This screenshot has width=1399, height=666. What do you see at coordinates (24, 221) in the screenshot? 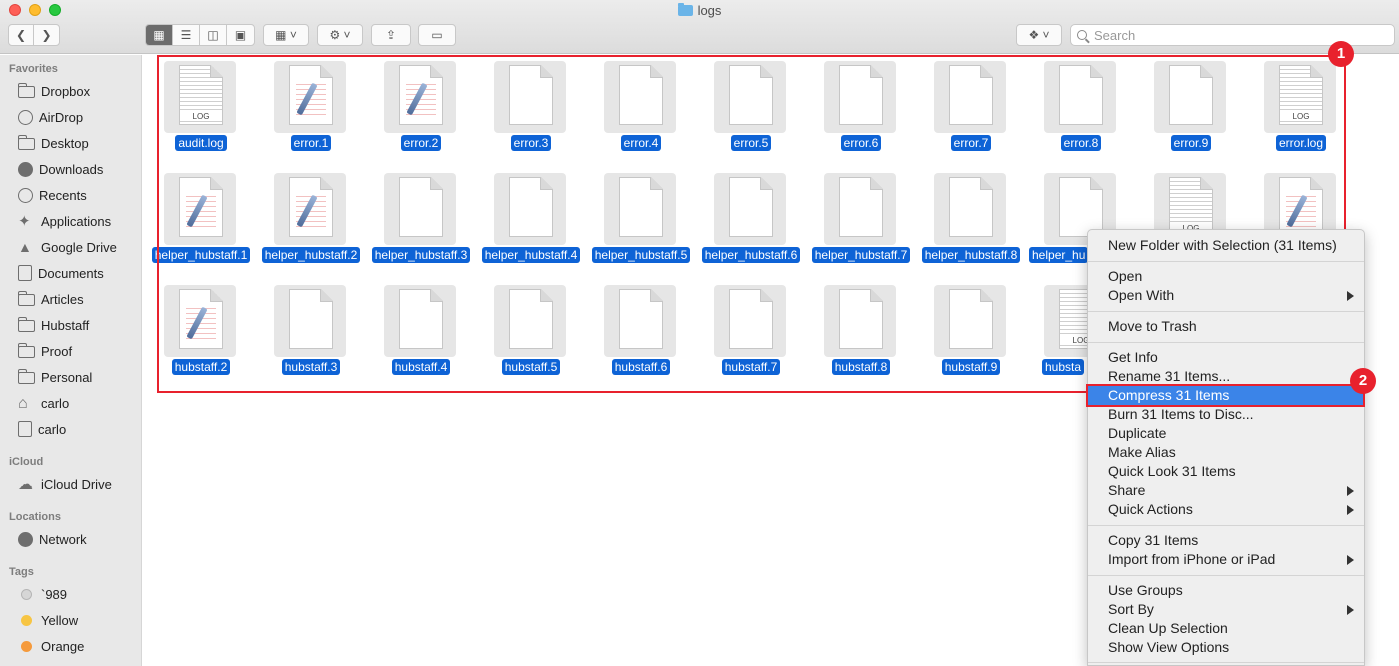
I see `applications-icon: ✦` at bounding box center [24, 221].